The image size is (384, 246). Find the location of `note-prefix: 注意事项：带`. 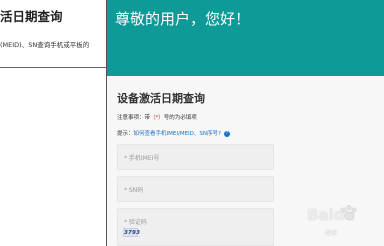

note-prefix: 注意事项：带 is located at coordinates (134, 118).